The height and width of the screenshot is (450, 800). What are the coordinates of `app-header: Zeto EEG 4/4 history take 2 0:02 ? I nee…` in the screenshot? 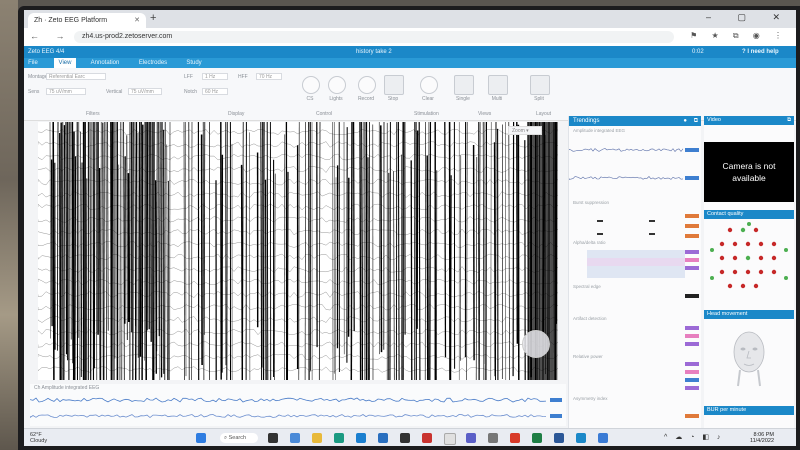 It's located at (410, 52).